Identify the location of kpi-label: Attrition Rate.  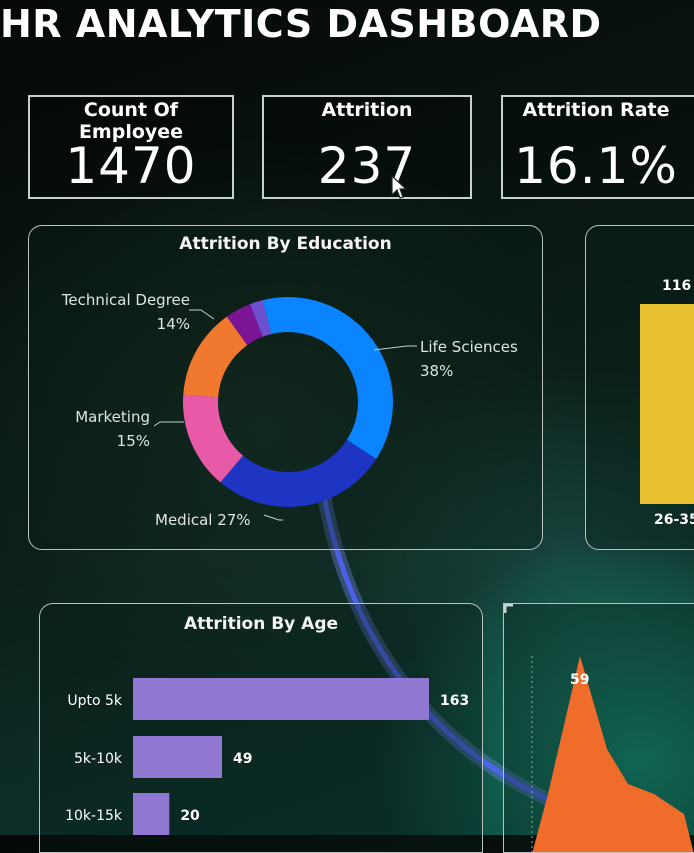
(596, 110).